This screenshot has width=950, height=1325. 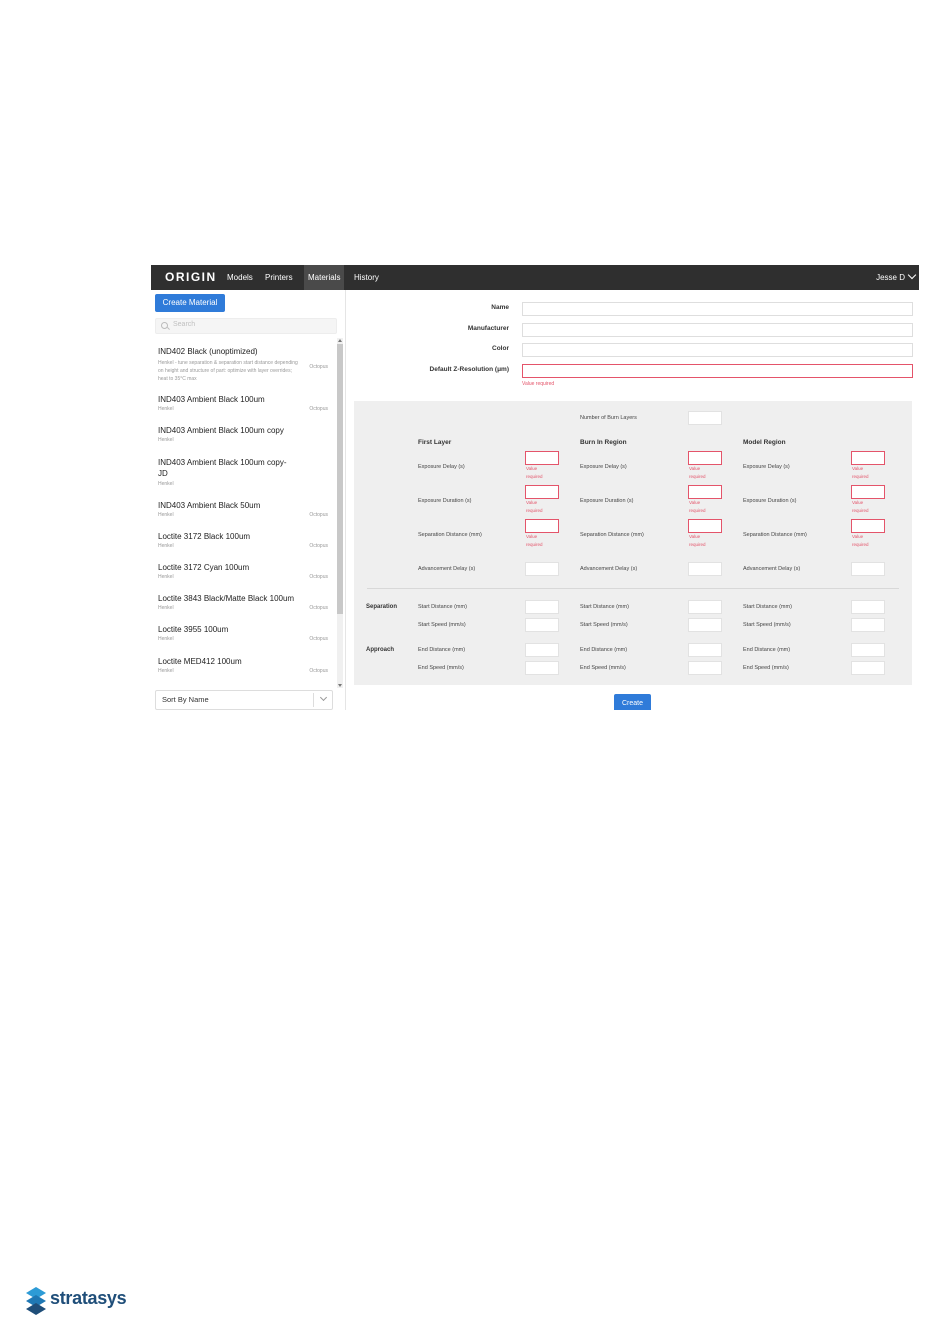 What do you see at coordinates (632, 702) in the screenshot?
I see `create-button: Create` at bounding box center [632, 702].